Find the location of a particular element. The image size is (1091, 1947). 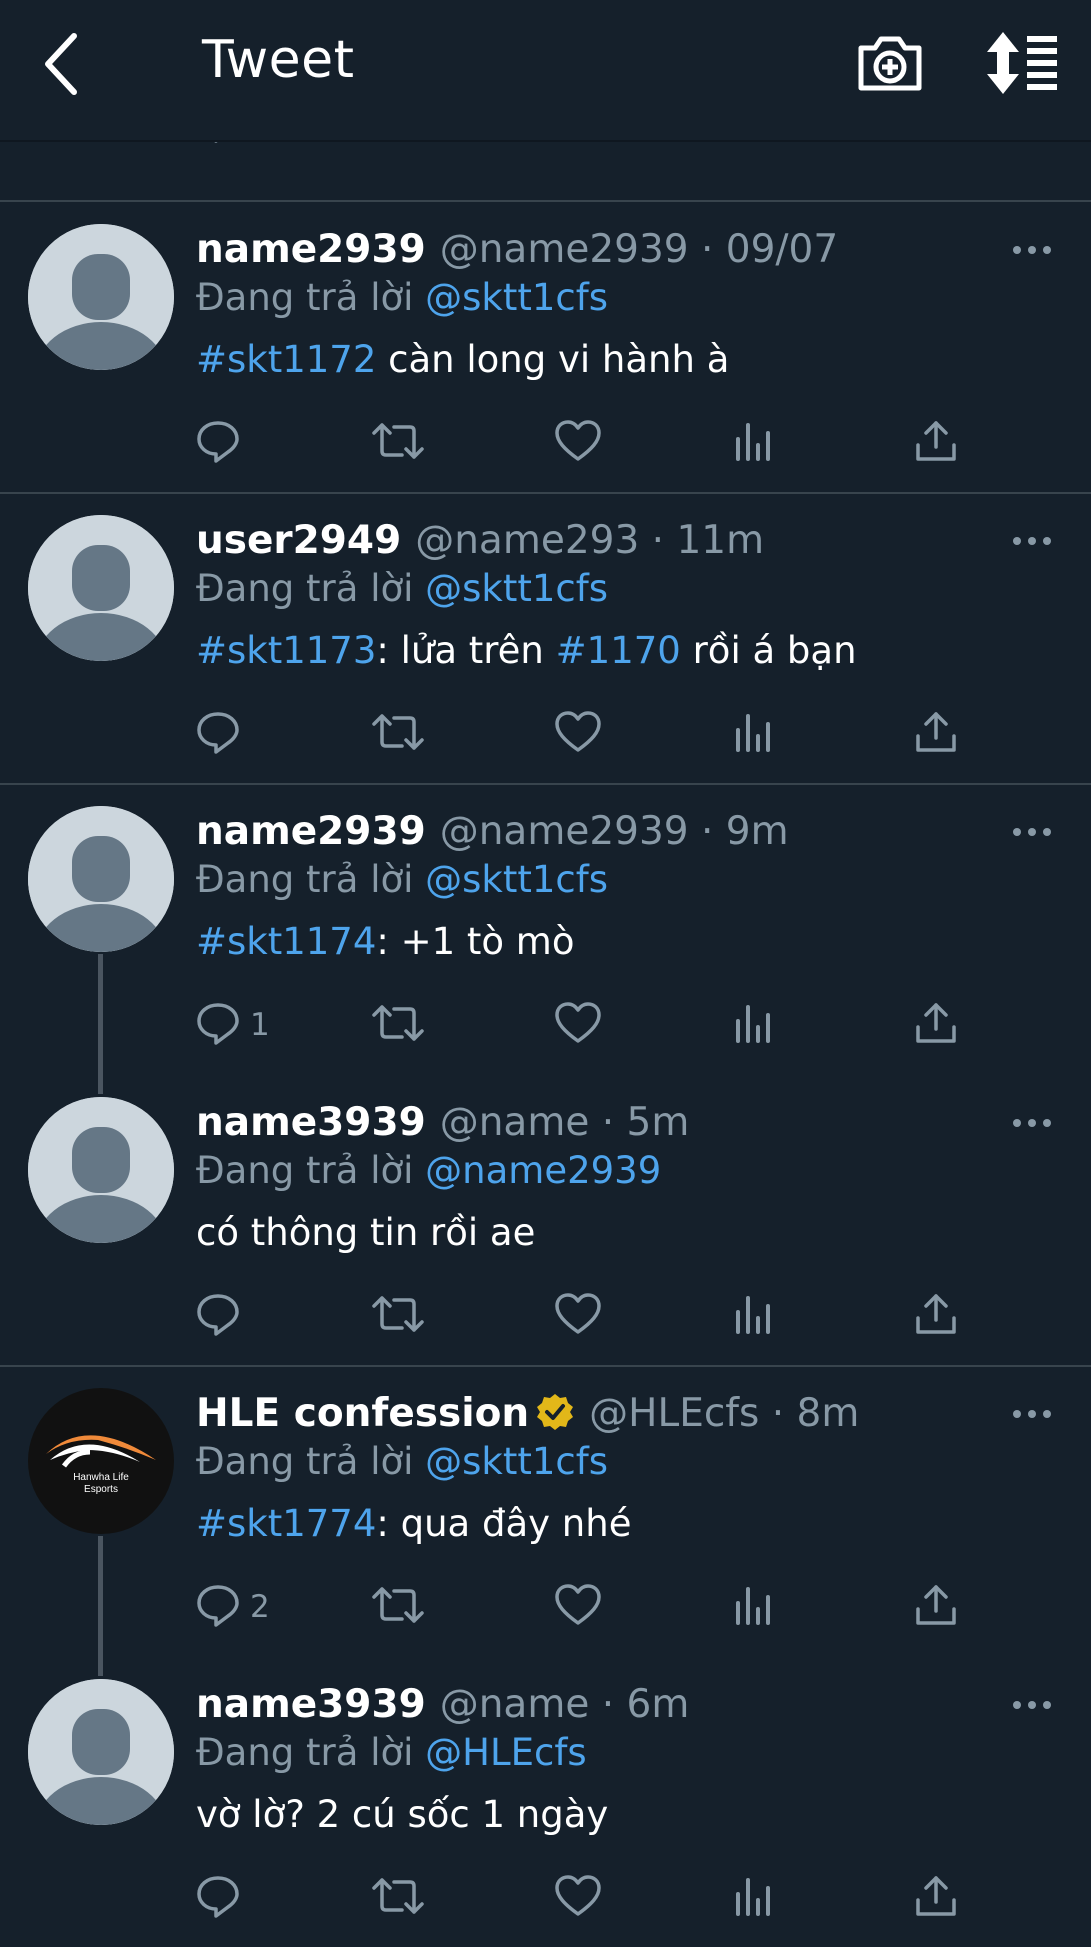

tweet-text-segment: vờ lờ? 2 cú sốc 1 ngày is located at coordinates (402, 1814).